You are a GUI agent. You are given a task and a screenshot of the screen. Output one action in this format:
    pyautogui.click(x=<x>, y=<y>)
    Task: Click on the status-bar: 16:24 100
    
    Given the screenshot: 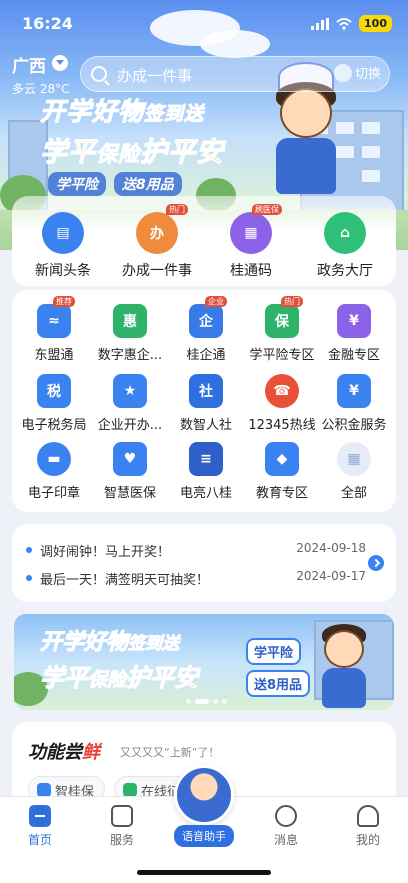 What is the action you would take?
    pyautogui.click(x=204, y=23)
    